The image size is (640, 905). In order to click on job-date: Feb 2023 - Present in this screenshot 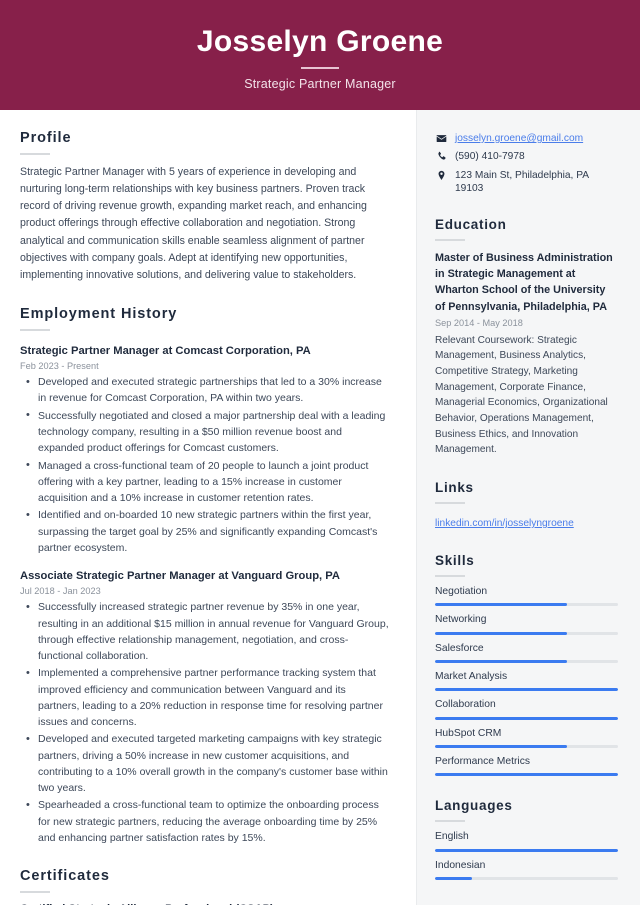, I will do `click(59, 366)`.